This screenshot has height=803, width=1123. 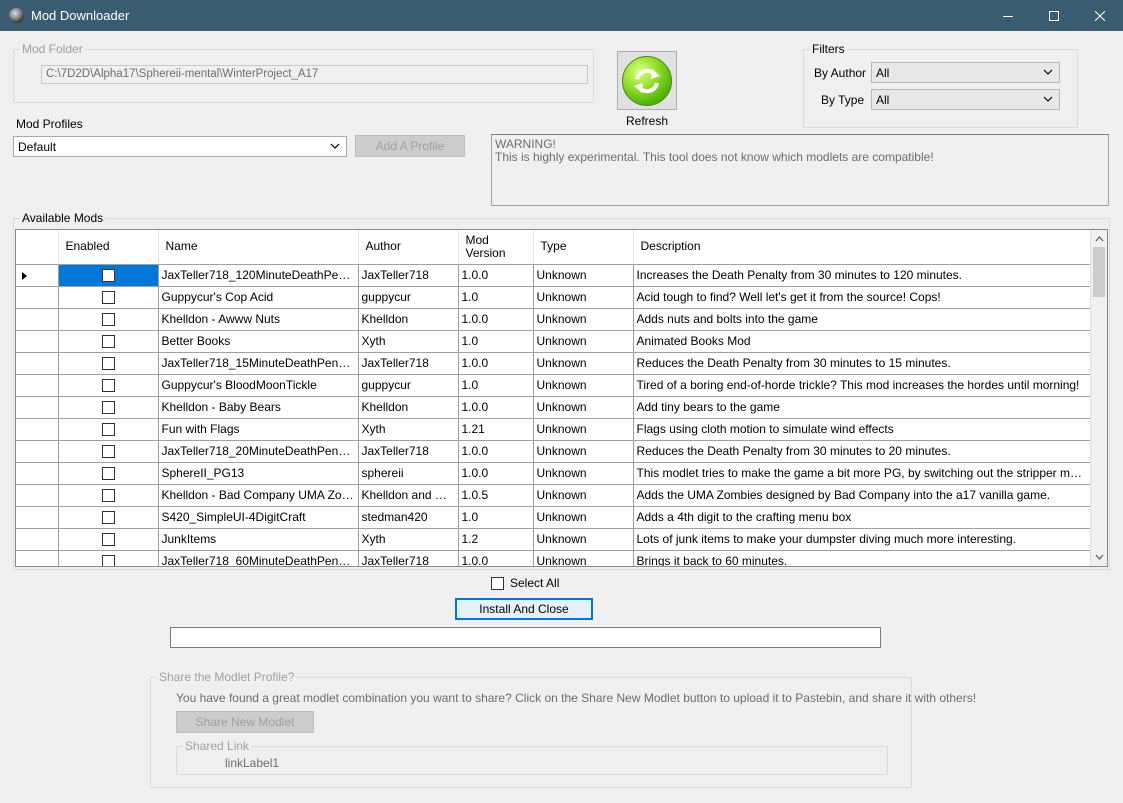 What do you see at coordinates (965, 99) in the screenshot?
I see `type-filter-dropdown: All` at bounding box center [965, 99].